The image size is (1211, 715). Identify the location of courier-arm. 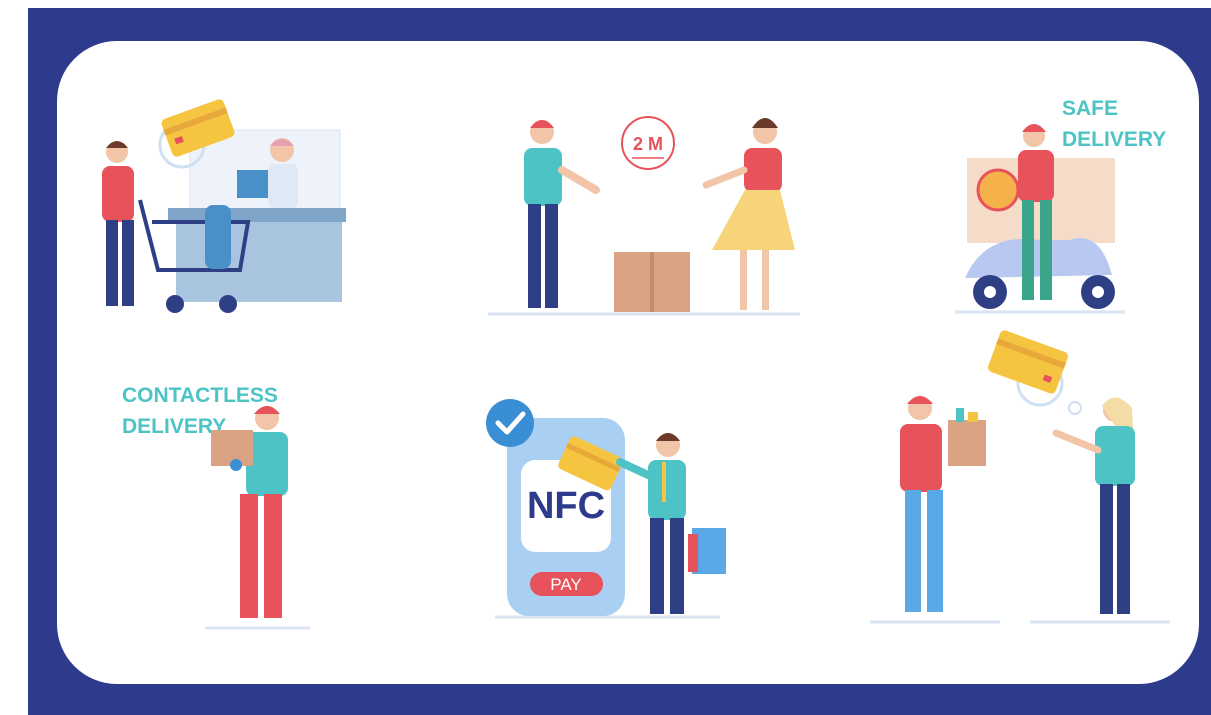
(579, 180).